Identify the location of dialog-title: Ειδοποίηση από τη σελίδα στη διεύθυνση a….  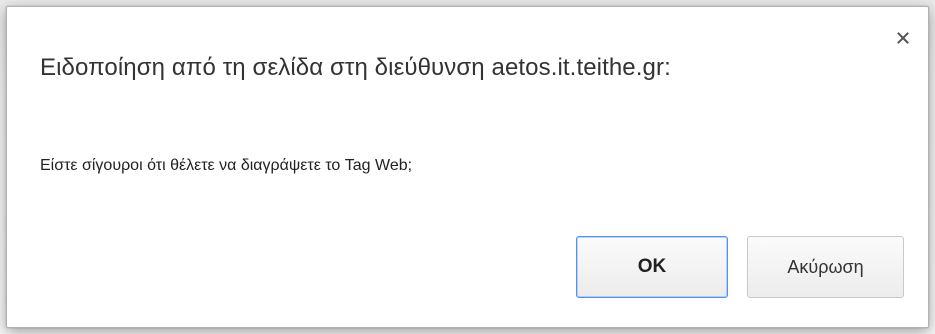
(355, 67).